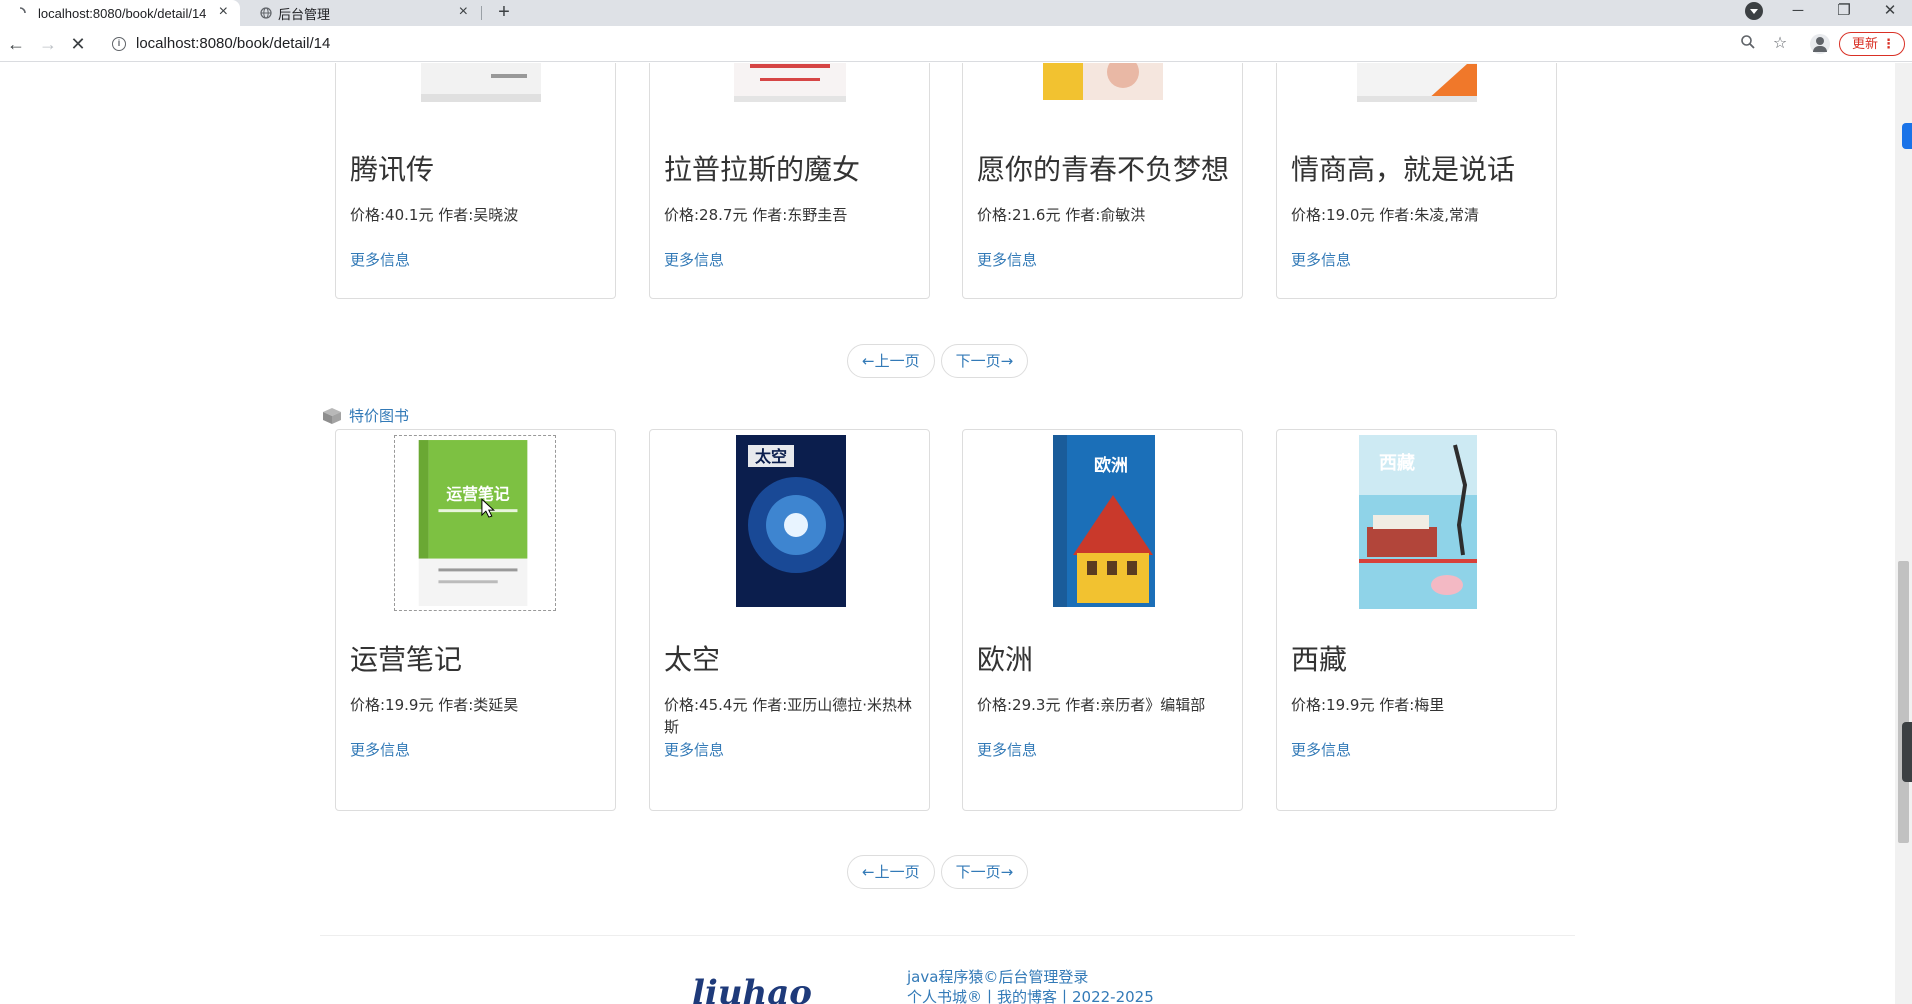  I want to click on url-text: localhost:8080/book/detail/14, so click(233, 43).